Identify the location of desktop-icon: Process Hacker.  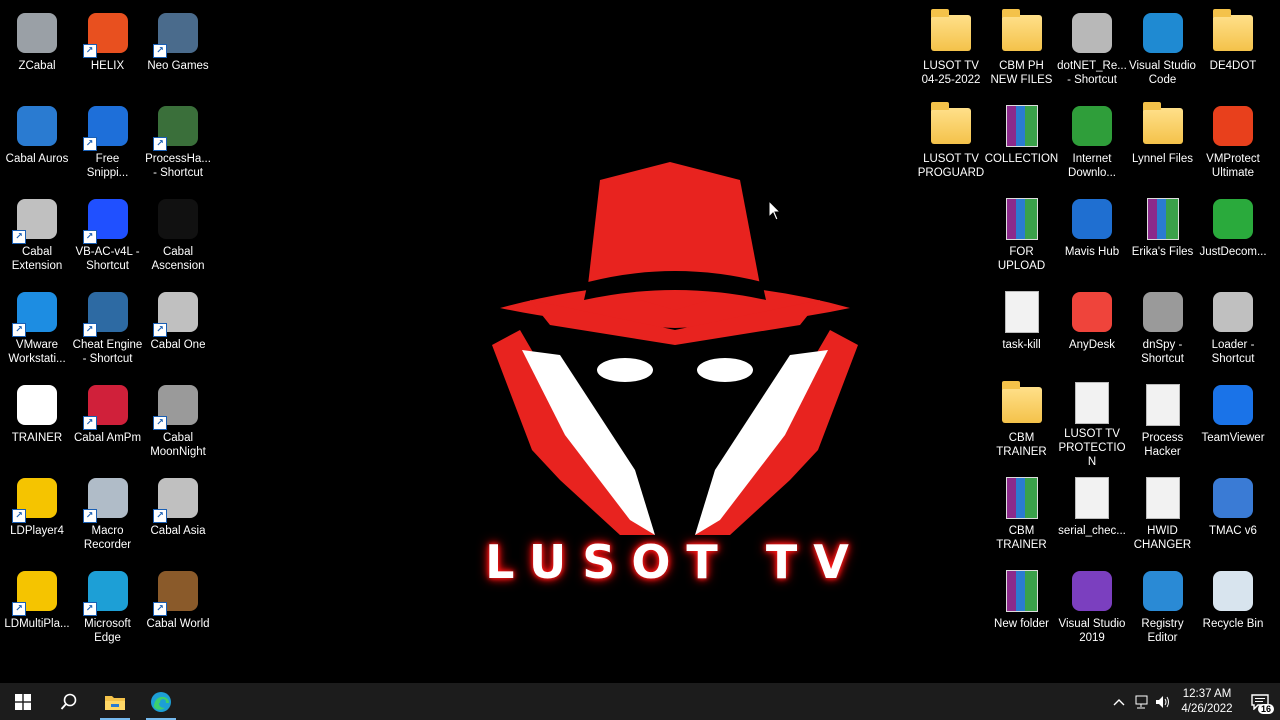
(1163, 421).